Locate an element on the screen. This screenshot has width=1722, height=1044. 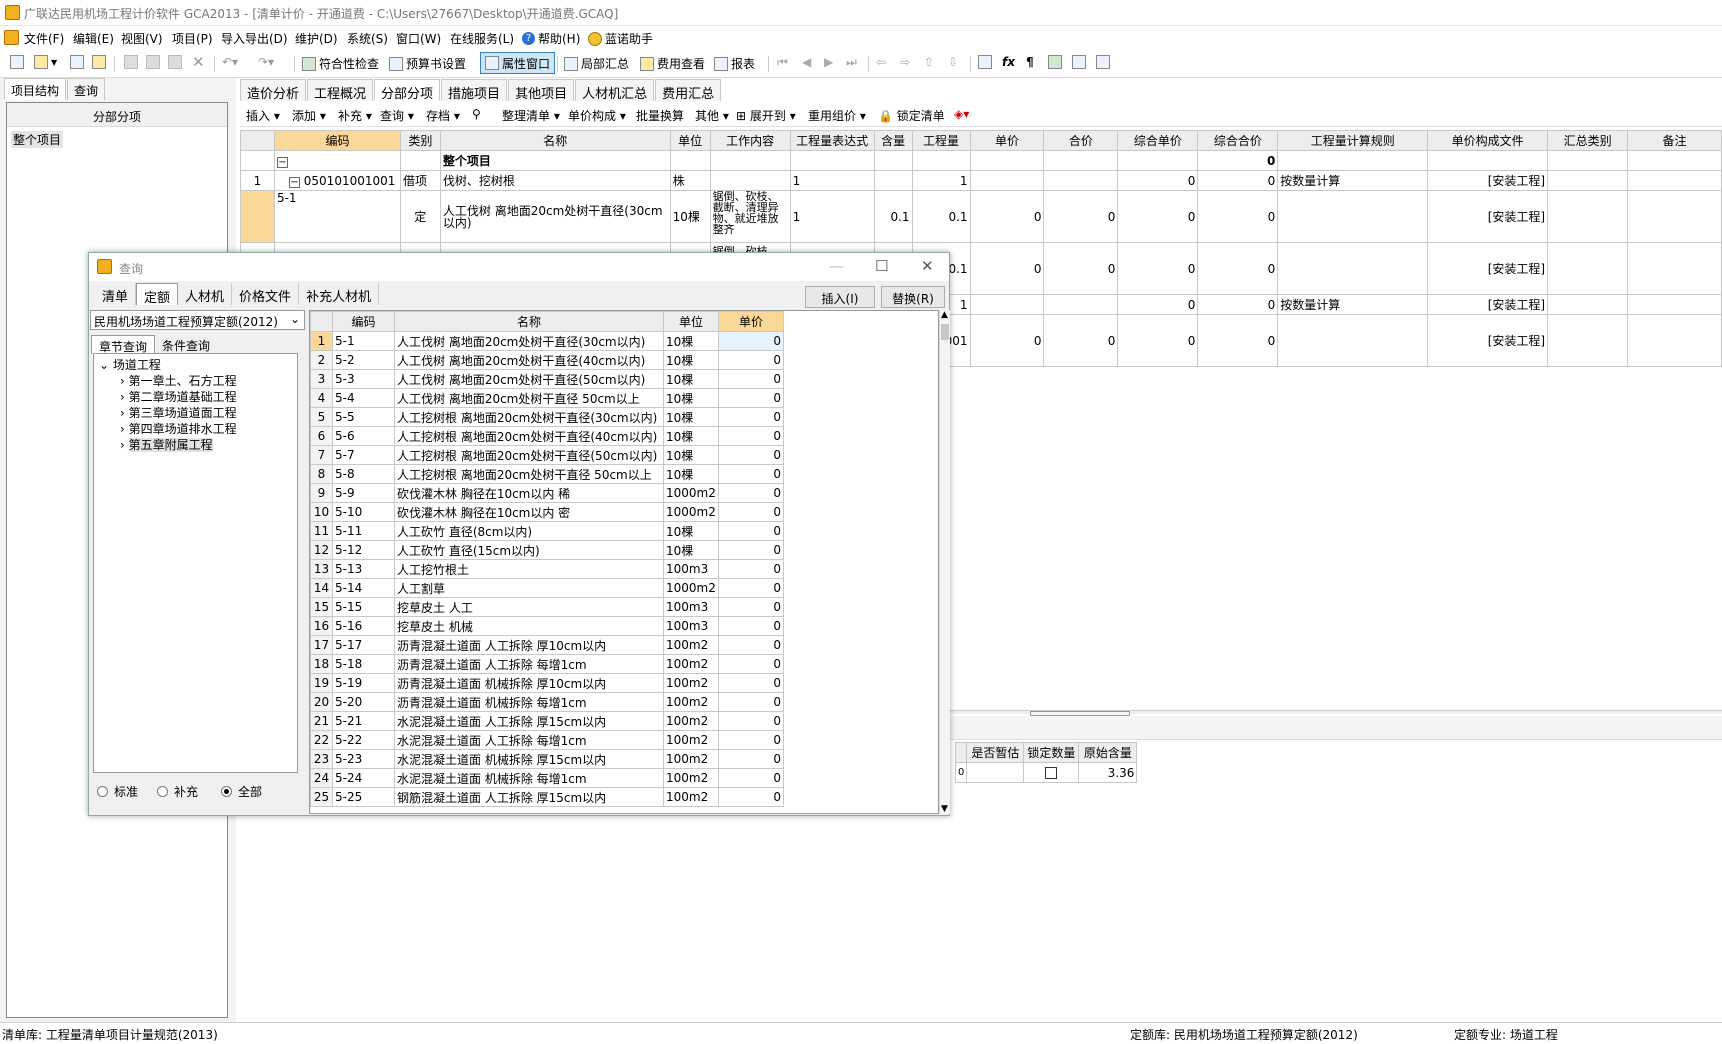
table-row: 11 5-11 人工砍竹 直径(8cm以内) 10棵 0 is located at coordinates (547, 531).